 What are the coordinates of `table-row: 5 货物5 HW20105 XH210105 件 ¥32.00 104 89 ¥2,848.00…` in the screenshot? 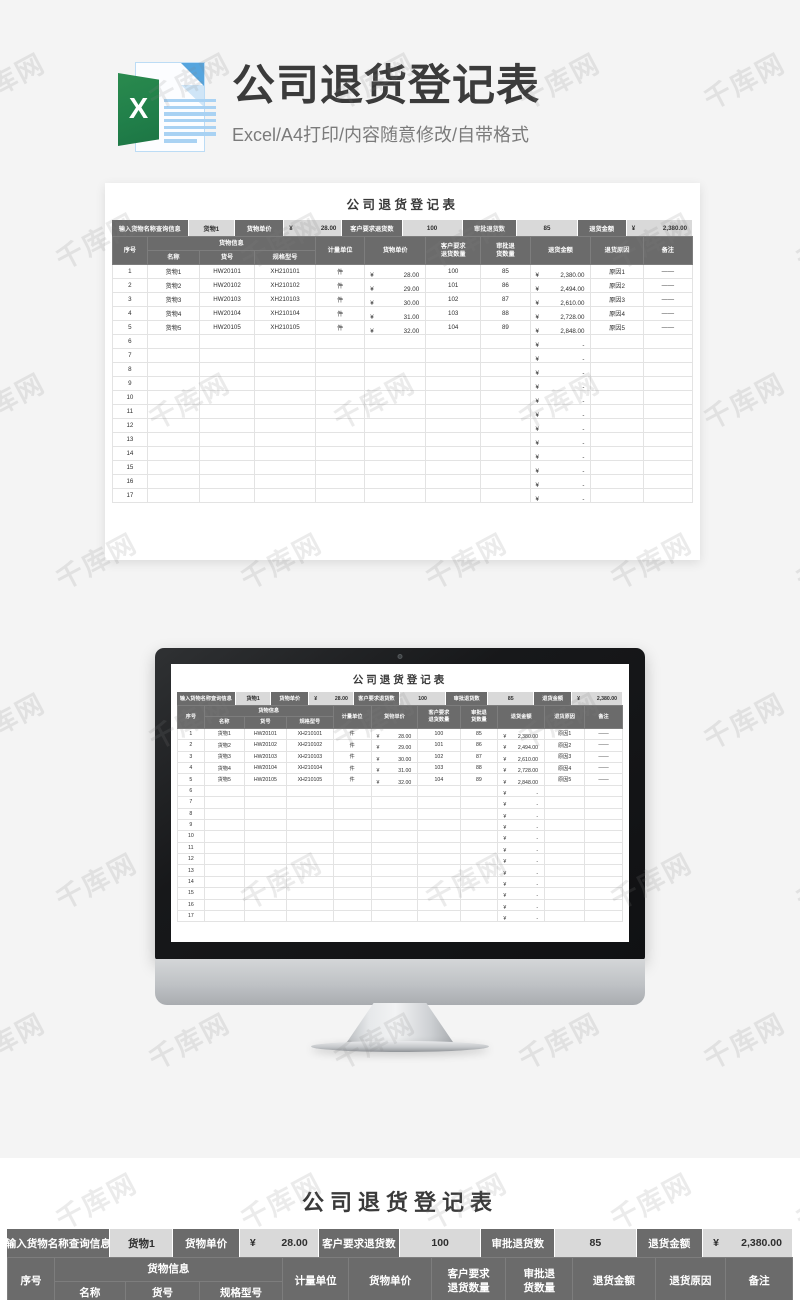 It's located at (403, 327).